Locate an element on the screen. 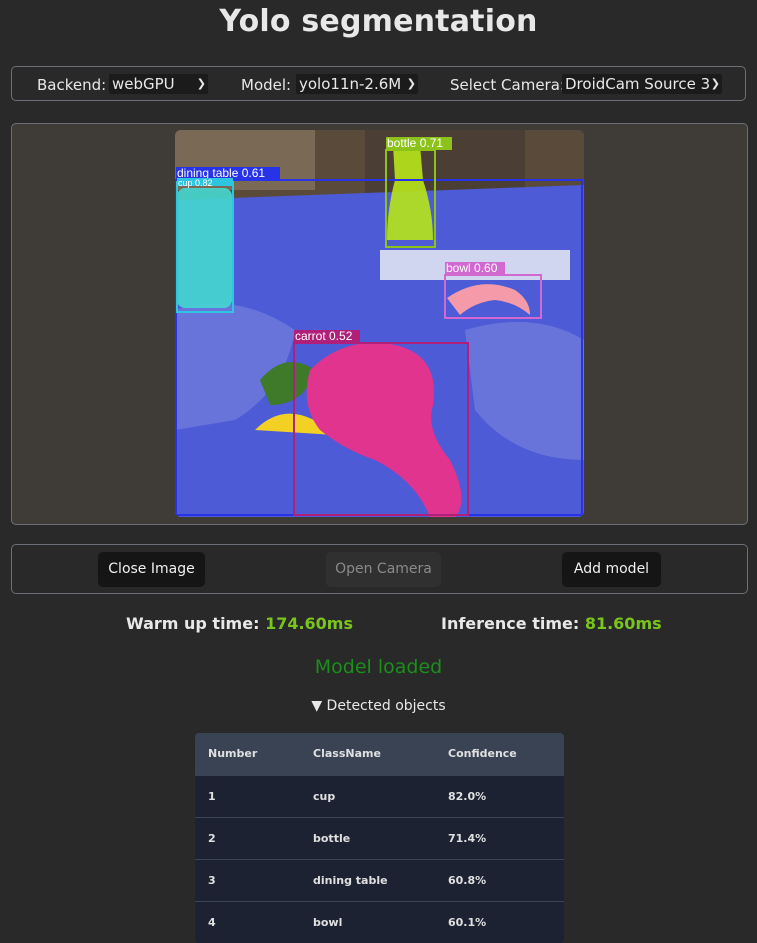 Image resolution: width=757 pixels, height=943 pixels. table-row: 4 bowl 60.1% is located at coordinates (379, 922).